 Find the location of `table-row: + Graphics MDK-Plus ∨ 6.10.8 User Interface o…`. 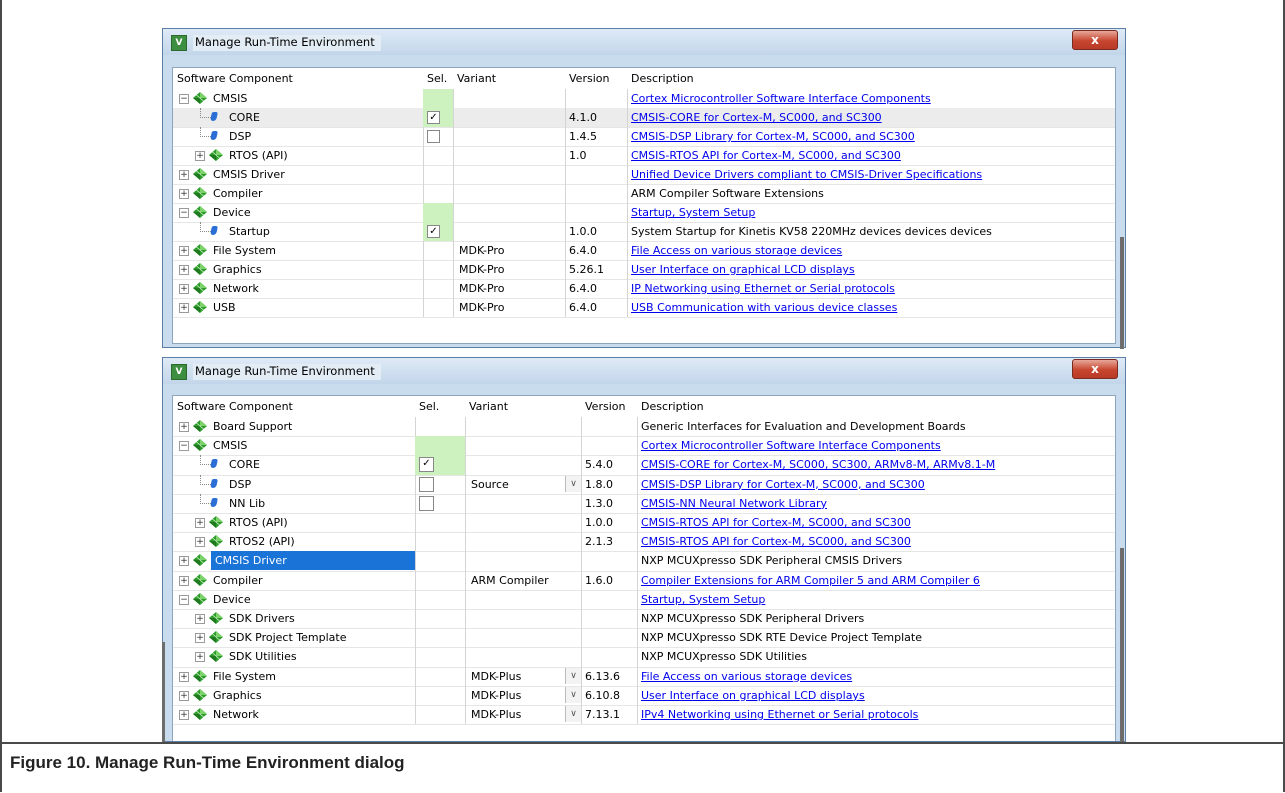

table-row: + Graphics MDK-Plus ∨ 6.10.8 User Interface o… is located at coordinates (644, 695).